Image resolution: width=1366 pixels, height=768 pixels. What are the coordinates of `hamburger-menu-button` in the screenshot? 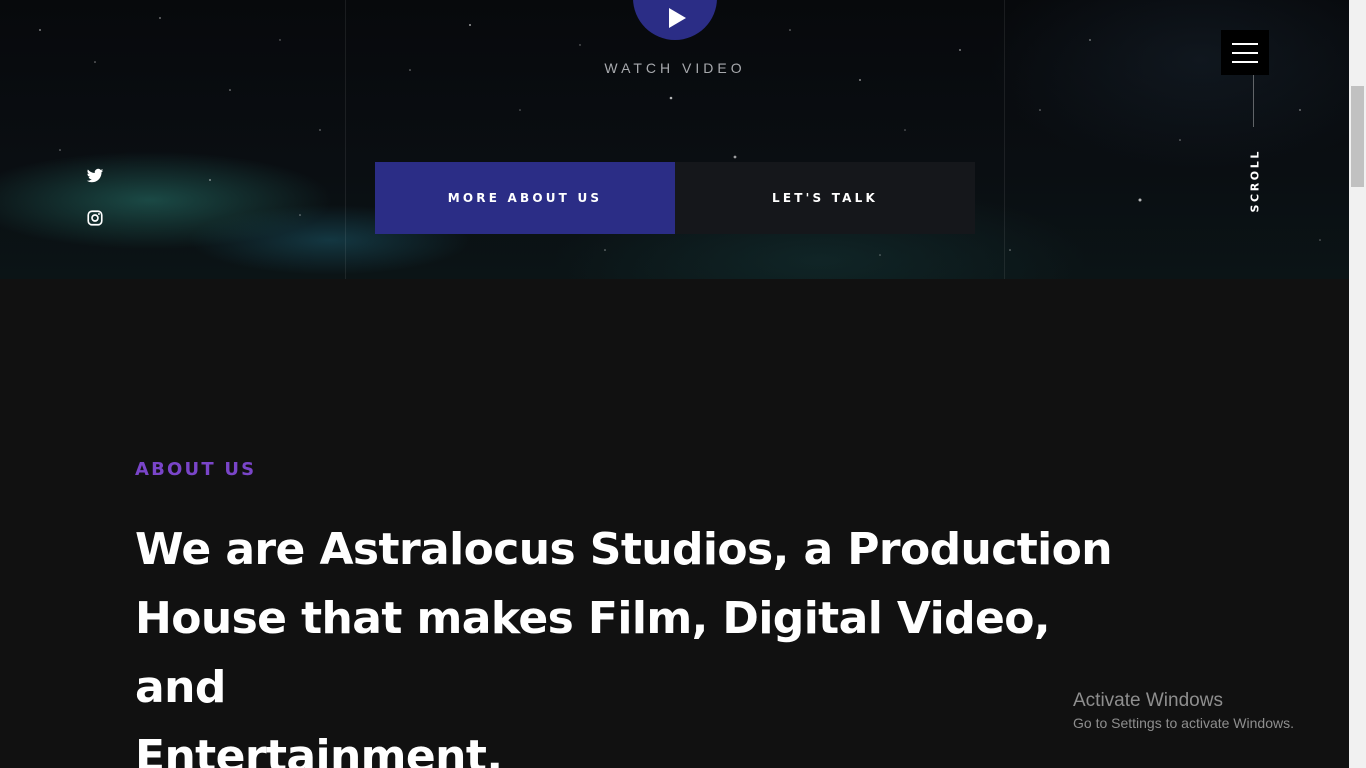 It's located at (1245, 52).